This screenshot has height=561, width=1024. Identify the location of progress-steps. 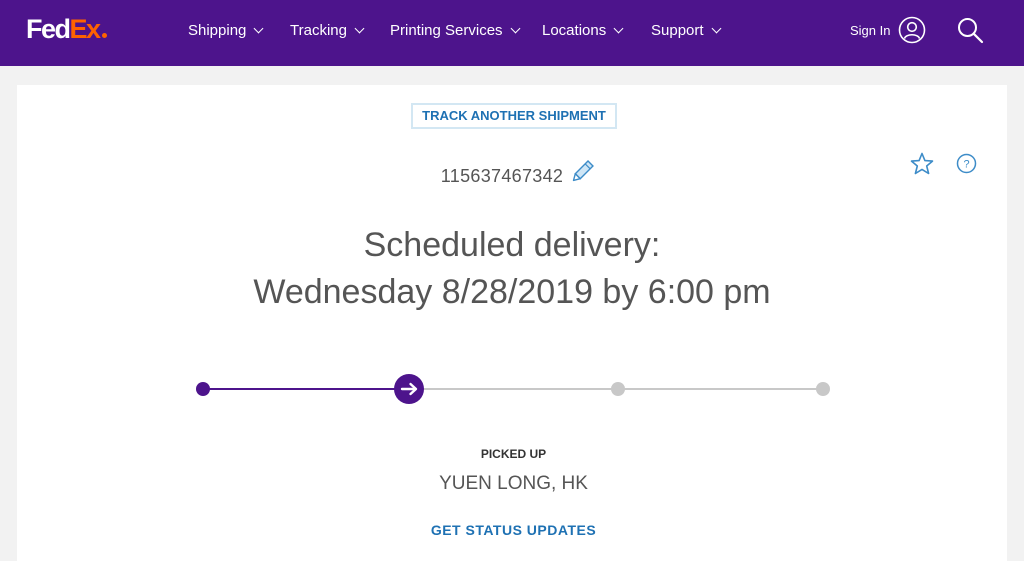
(513, 389).